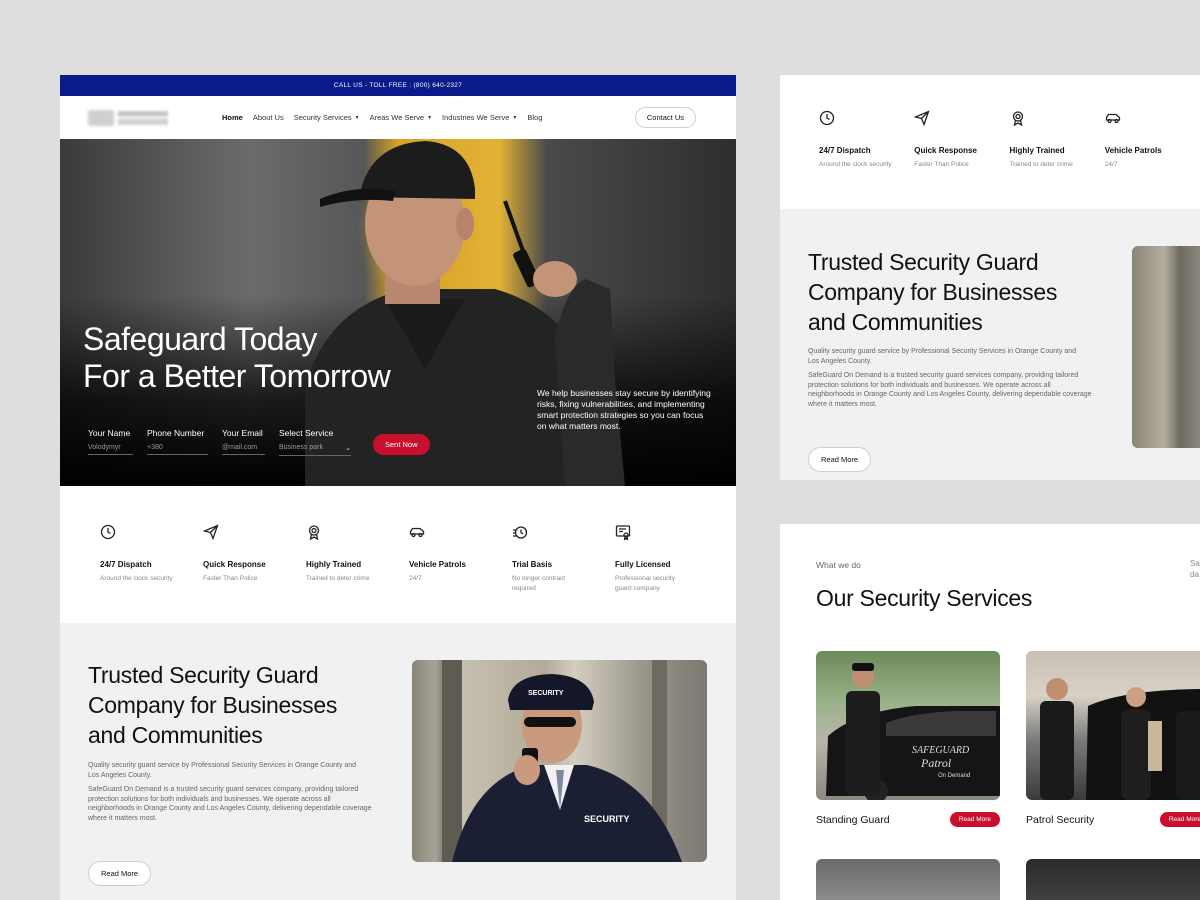 Image resolution: width=1200 pixels, height=900 pixels. I want to click on feature-subtitle: Professional security guard company, so click(645, 583).